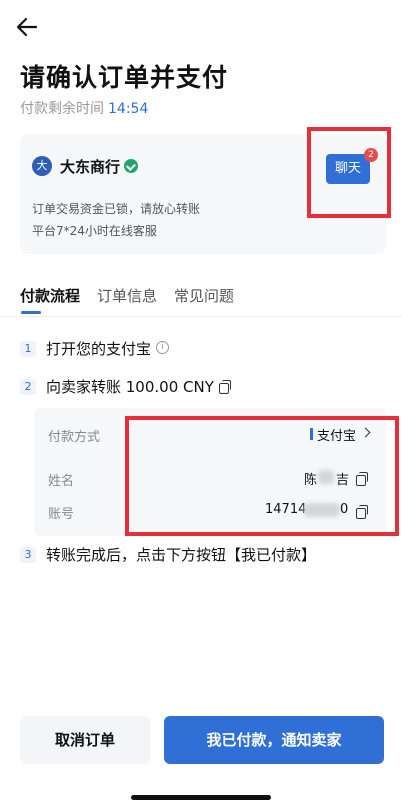  What do you see at coordinates (28, 555) in the screenshot?
I see `step-number: 3` at bounding box center [28, 555].